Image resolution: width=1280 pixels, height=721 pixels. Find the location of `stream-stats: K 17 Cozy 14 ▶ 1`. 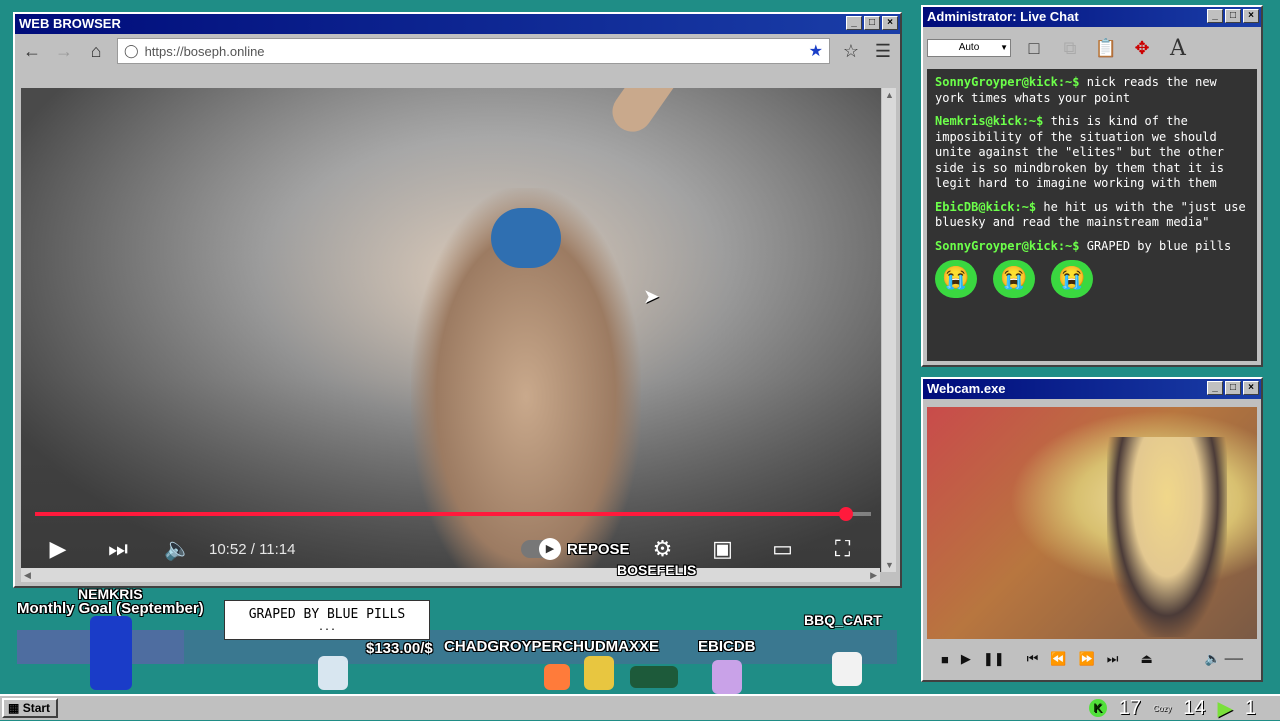

stream-stats: K 17 Cozy 14 ▶ 1 is located at coordinates (1172, 708).